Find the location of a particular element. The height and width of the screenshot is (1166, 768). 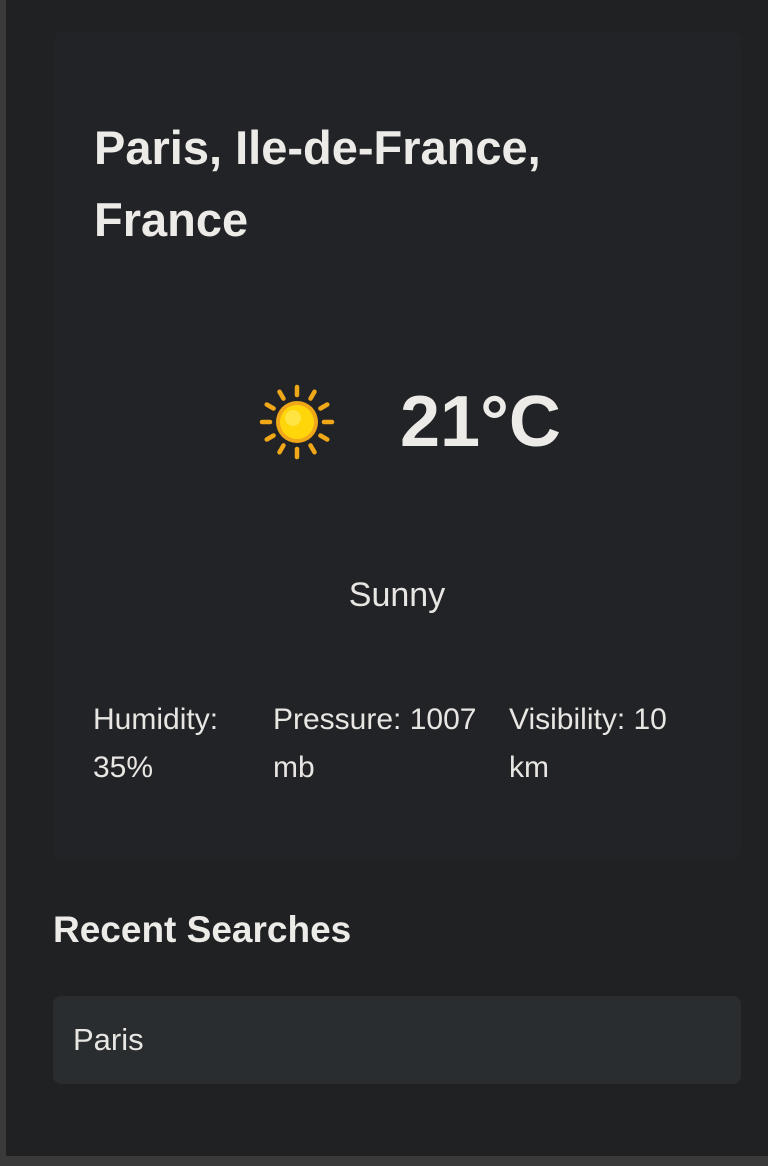

recent-search-item: Paris is located at coordinates (397, 1040).